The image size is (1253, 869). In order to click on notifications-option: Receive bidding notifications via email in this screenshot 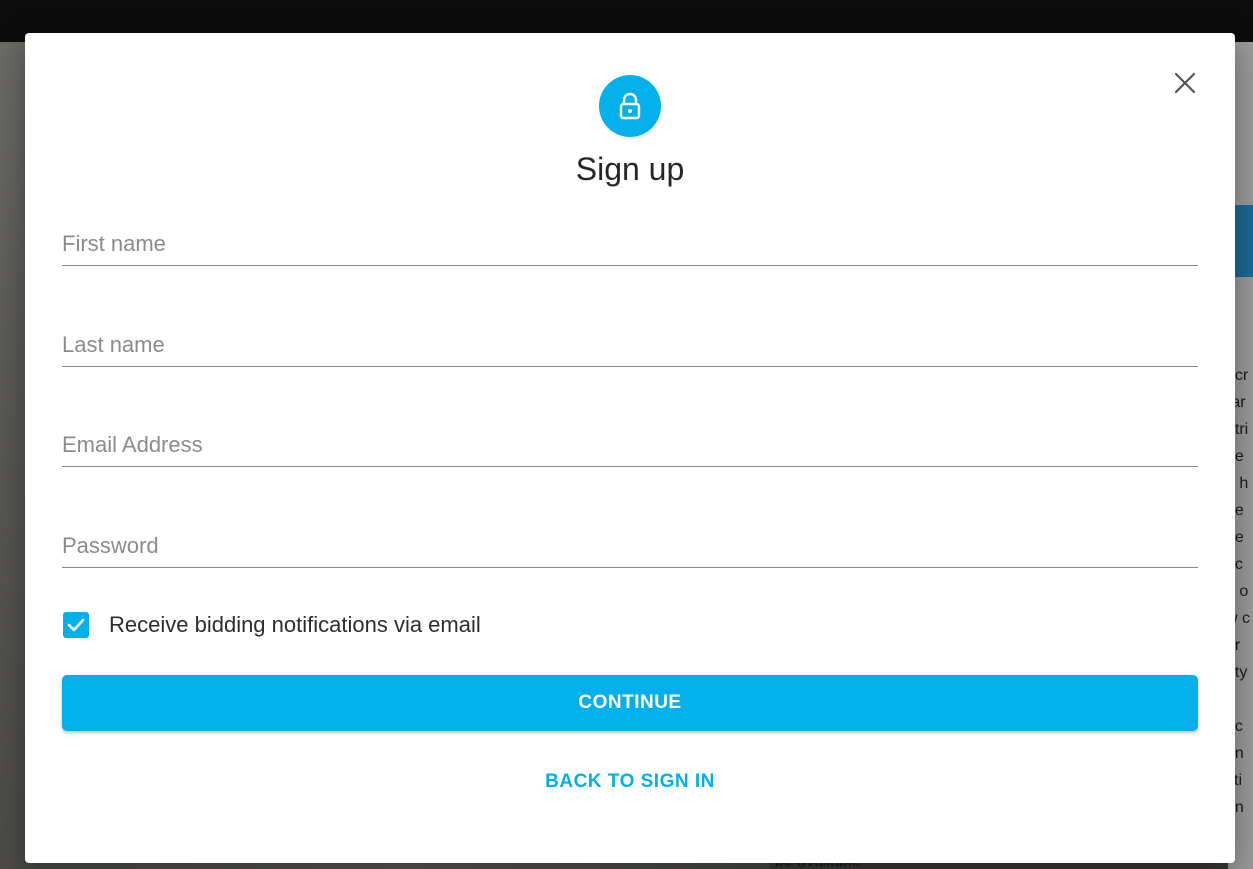, I will do `click(272, 625)`.